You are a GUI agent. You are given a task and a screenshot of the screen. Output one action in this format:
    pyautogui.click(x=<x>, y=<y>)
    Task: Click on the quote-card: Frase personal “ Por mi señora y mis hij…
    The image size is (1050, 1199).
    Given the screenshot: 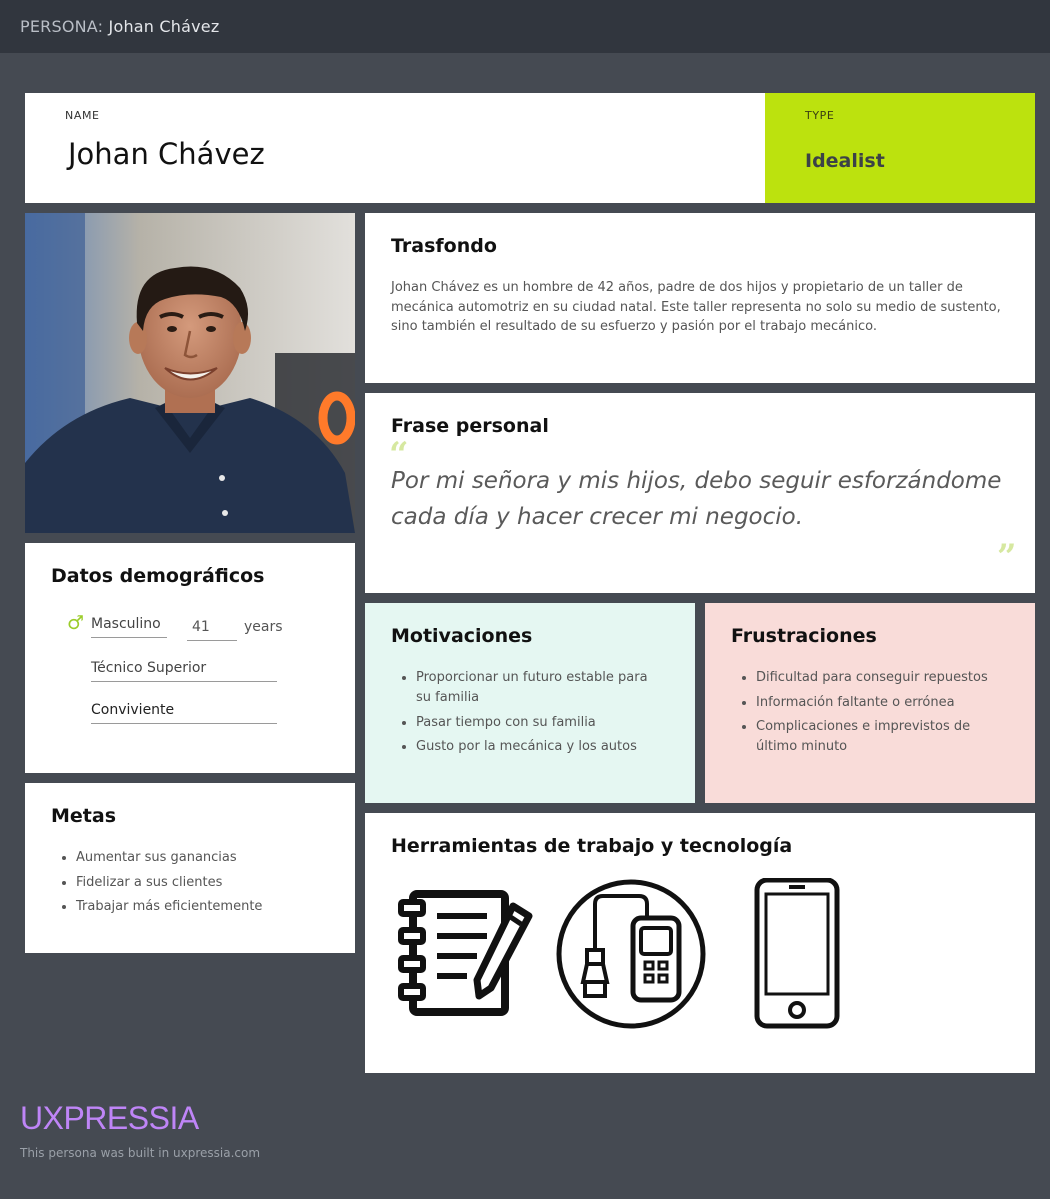 What is the action you would take?
    pyautogui.click(x=700, y=493)
    